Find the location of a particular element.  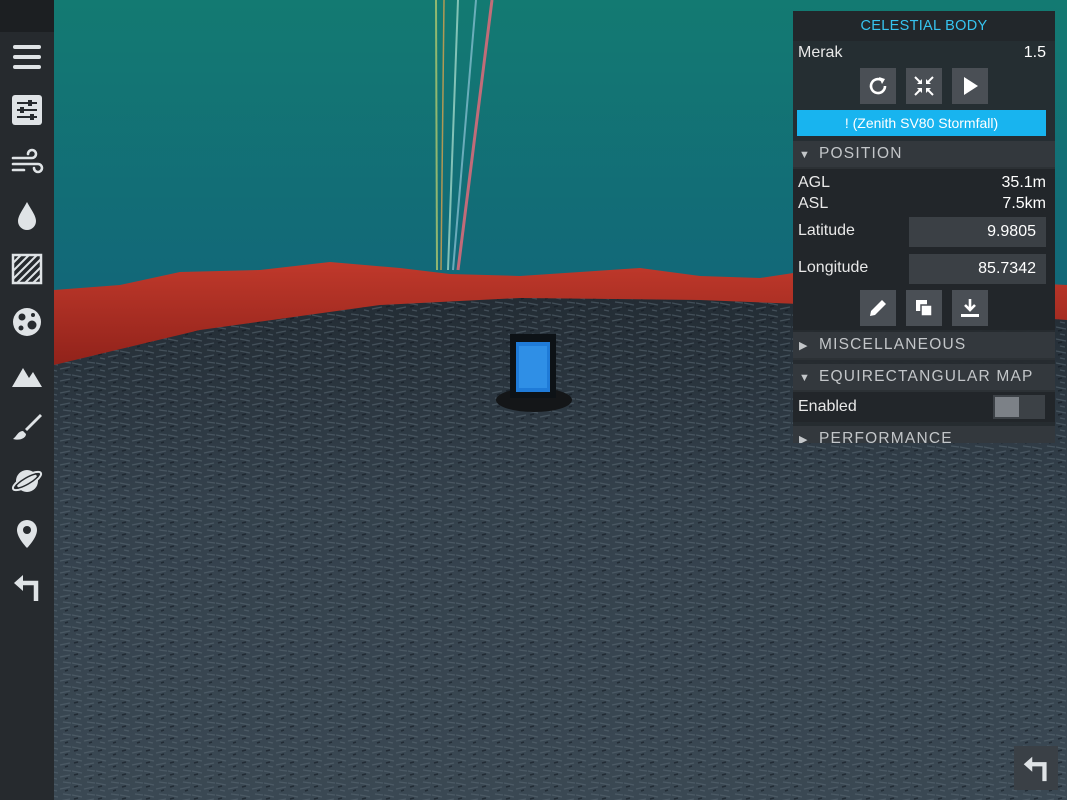

body-name: Merak is located at coordinates (820, 52).